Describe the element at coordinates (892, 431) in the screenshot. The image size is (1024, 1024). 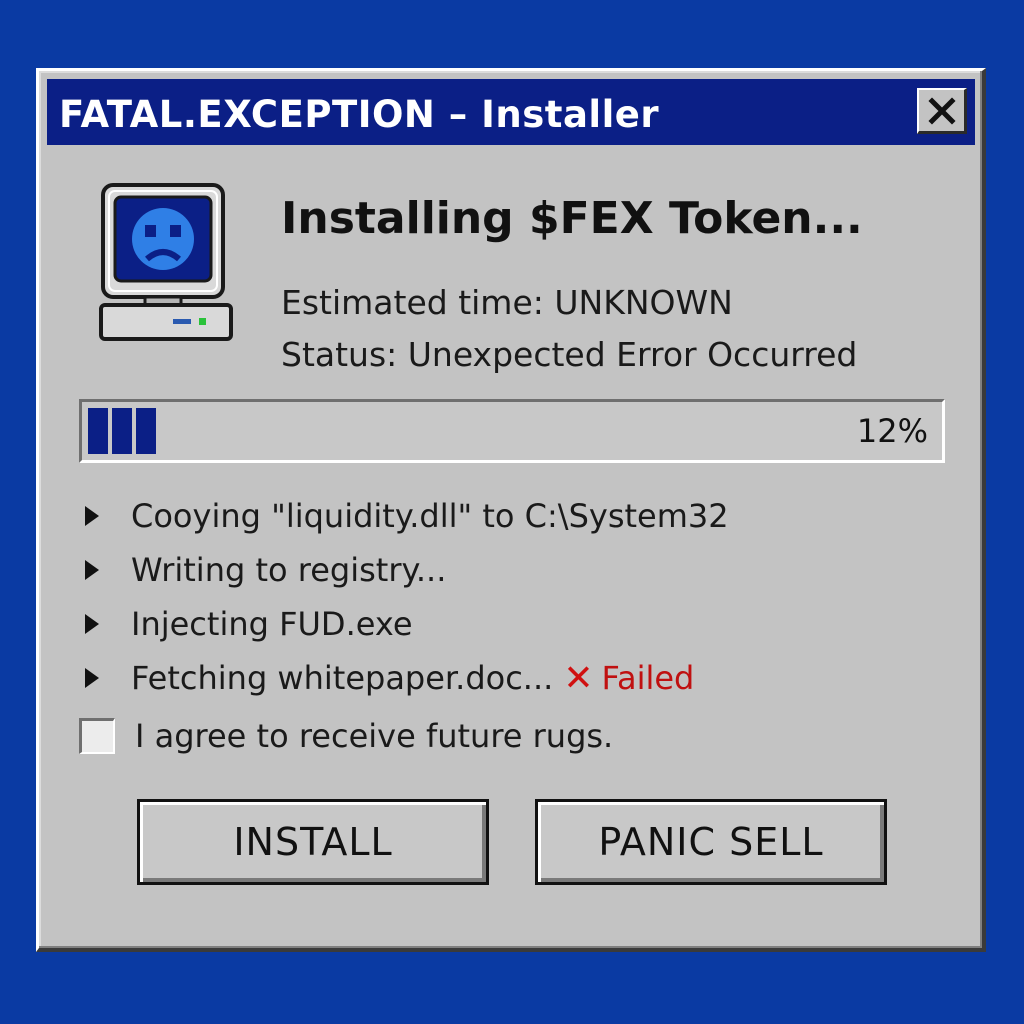
I see `progress-percent: 12%` at that location.